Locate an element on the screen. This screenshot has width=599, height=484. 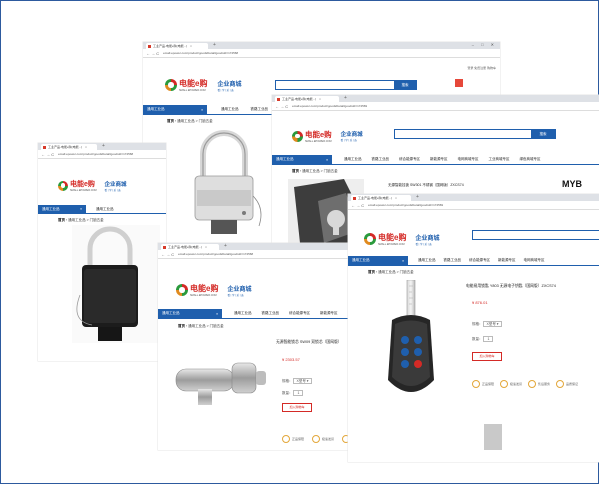
nav-item: 工业商城专区 is located at coordinates (499, 159).